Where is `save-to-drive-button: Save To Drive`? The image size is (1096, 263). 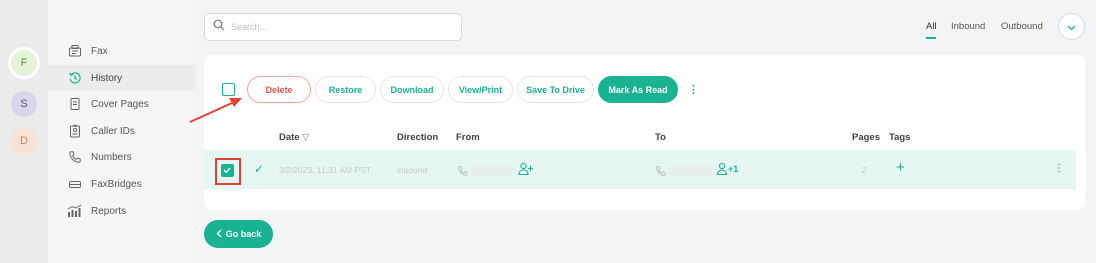 save-to-drive-button: Save To Drive is located at coordinates (555, 89).